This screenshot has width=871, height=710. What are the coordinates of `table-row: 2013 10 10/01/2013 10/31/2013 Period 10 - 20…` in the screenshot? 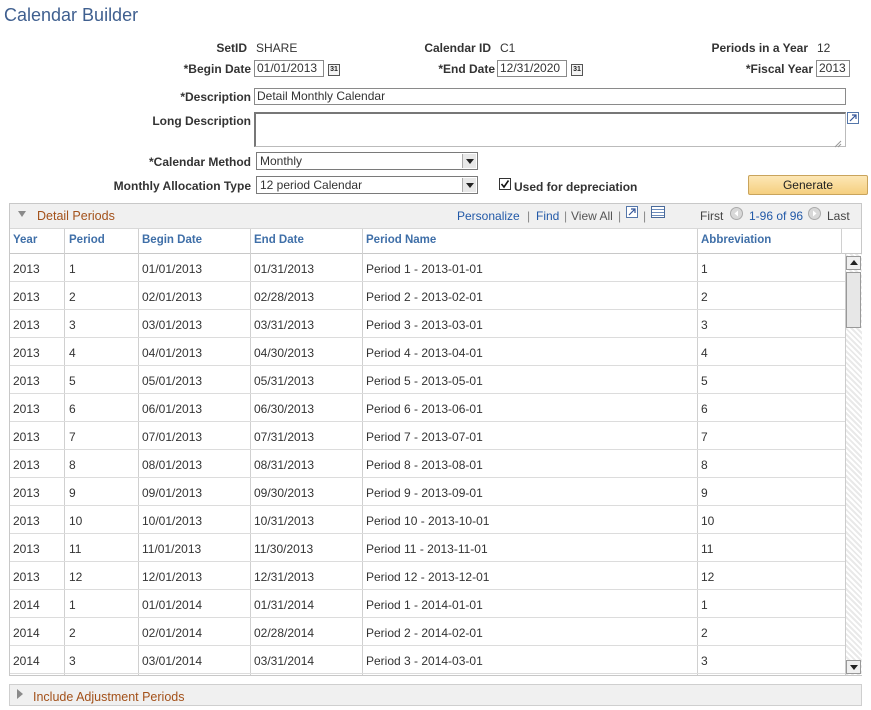 It's located at (427, 520).